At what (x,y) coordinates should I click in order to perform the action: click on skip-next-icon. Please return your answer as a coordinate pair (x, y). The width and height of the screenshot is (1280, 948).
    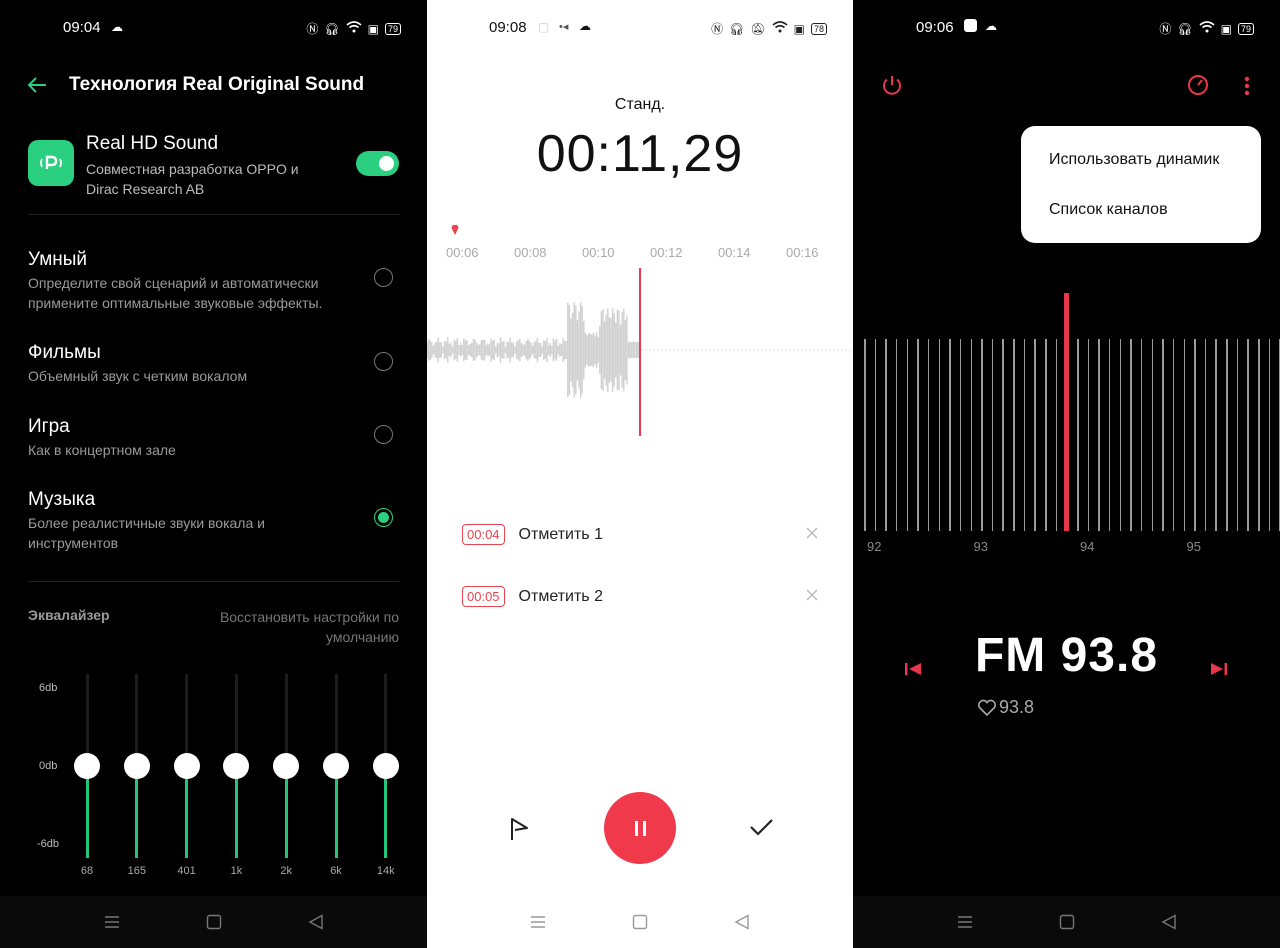
    Looking at the image, I should click on (1219, 669).